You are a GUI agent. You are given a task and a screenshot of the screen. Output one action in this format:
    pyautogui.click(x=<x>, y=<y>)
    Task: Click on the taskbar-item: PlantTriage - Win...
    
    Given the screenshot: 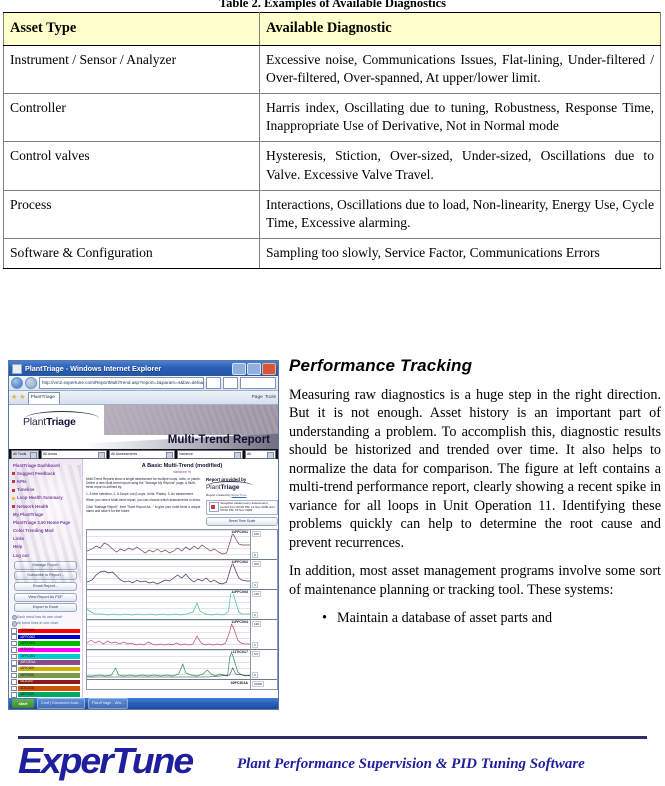 What is the action you would take?
    pyautogui.click(x=108, y=703)
    